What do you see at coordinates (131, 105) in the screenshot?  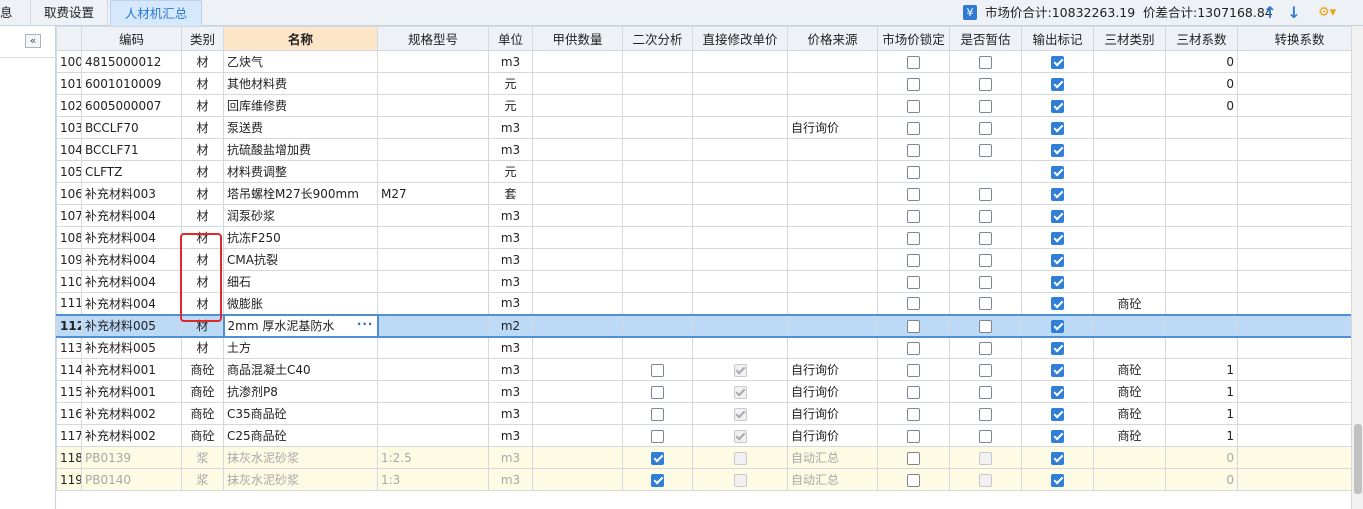 I see `cell-code: 6005000007` at bounding box center [131, 105].